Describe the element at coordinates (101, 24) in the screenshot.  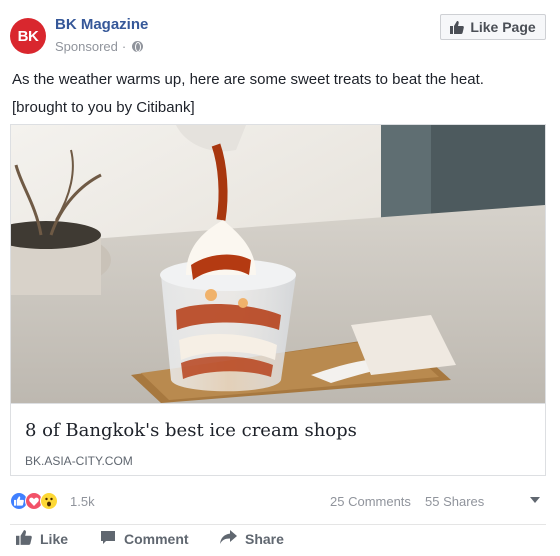
I see `page-name-link: BK Magazine` at that location.